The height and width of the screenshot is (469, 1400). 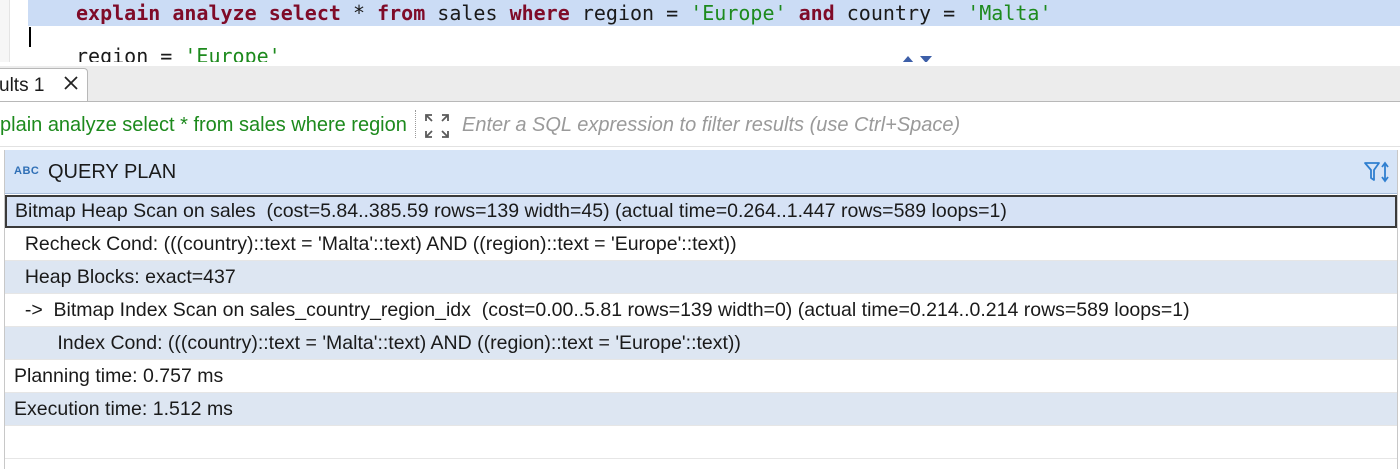 I want to click on column-country: country, so click(x=889, y=13).